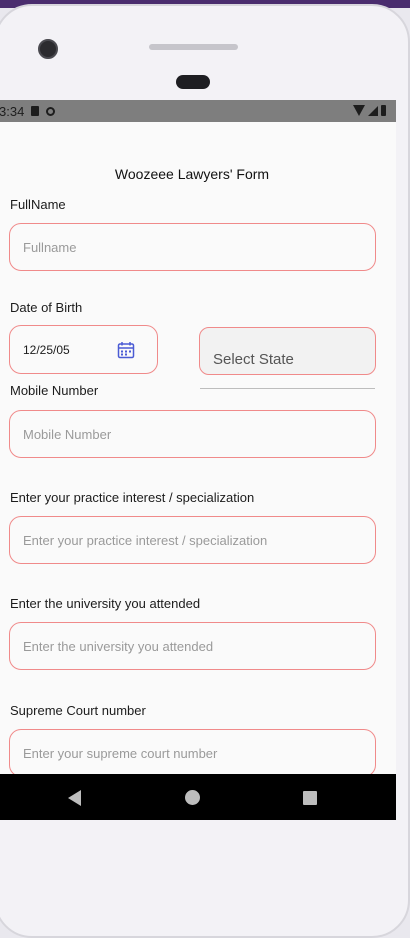 This screenshot has width=410, height=938. Describe the element at coordinates (46, 307) in the screenshot. I see `dob-label: Date of Birth` at that location.